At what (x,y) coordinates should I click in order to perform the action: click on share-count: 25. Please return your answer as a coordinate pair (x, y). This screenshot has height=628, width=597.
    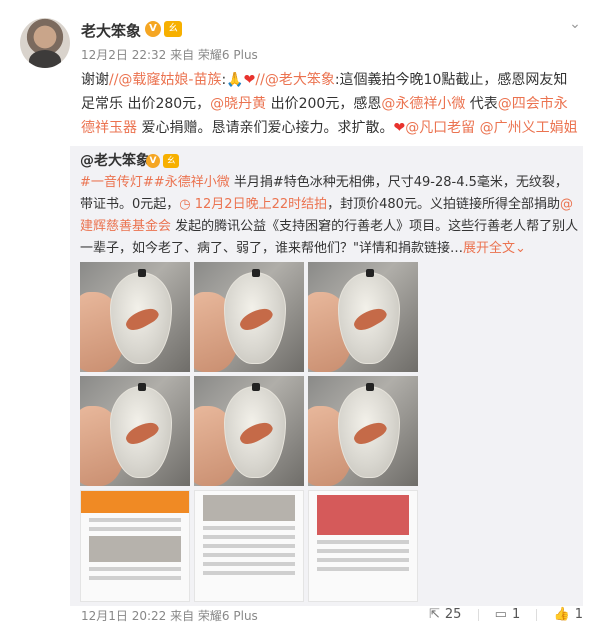
    Looking at the image, I should click on (453, 614).